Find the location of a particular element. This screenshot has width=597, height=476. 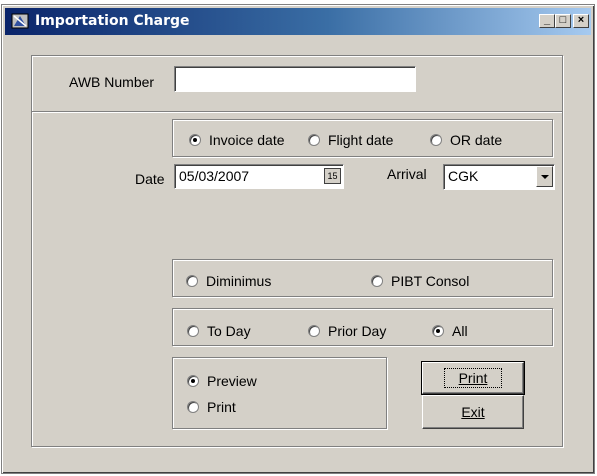

print-button-label: Print is located at coordinates (473, 378).